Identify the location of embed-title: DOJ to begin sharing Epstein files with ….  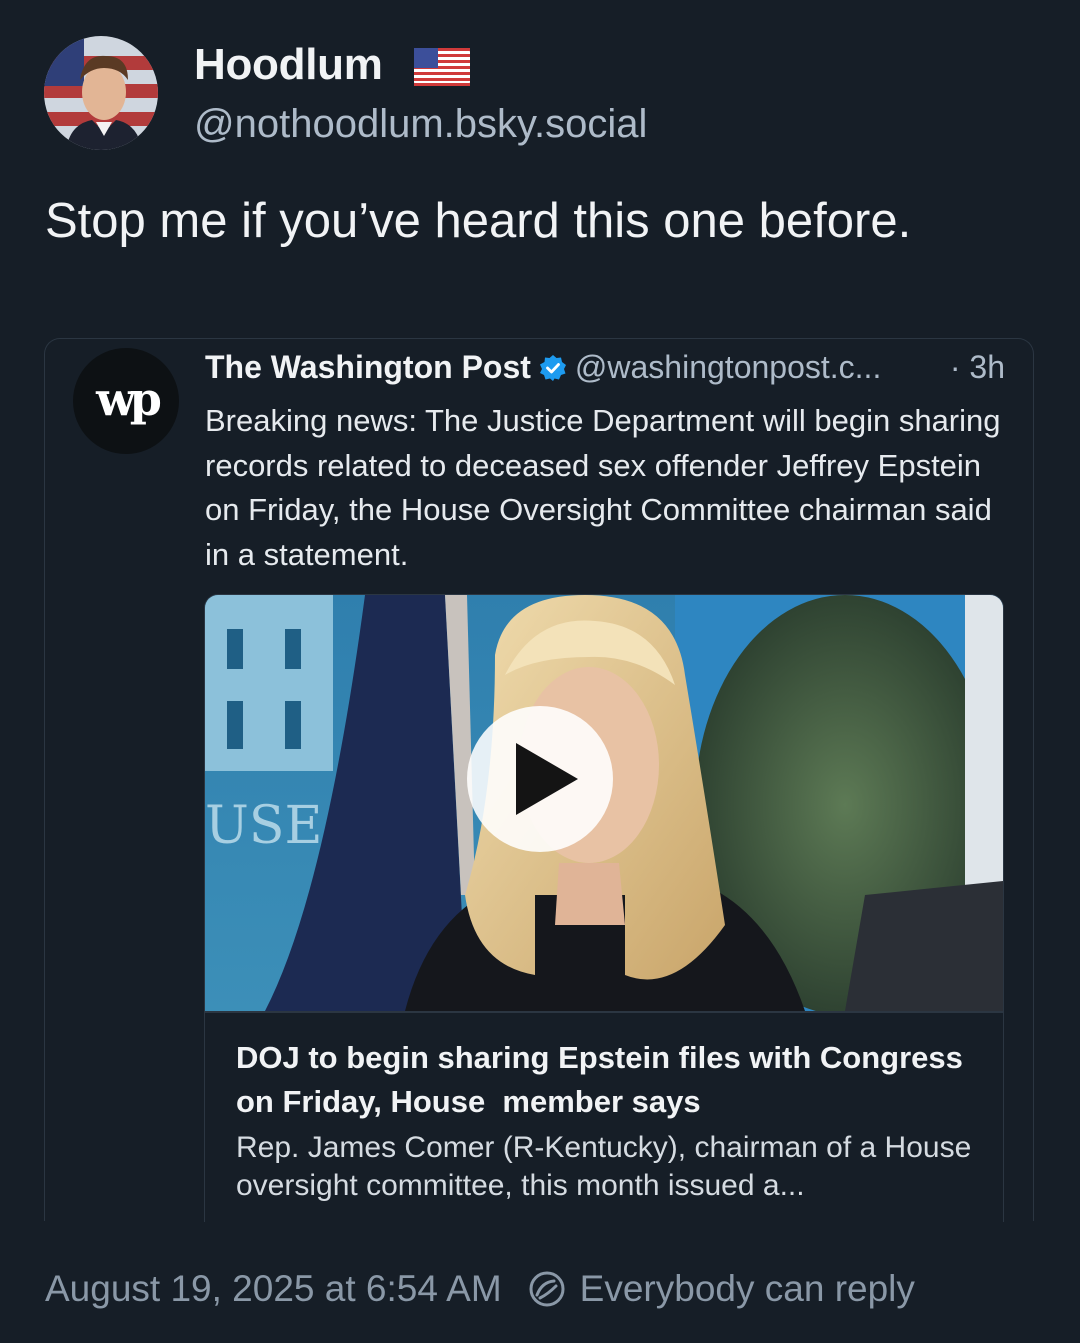
(606, 1080).